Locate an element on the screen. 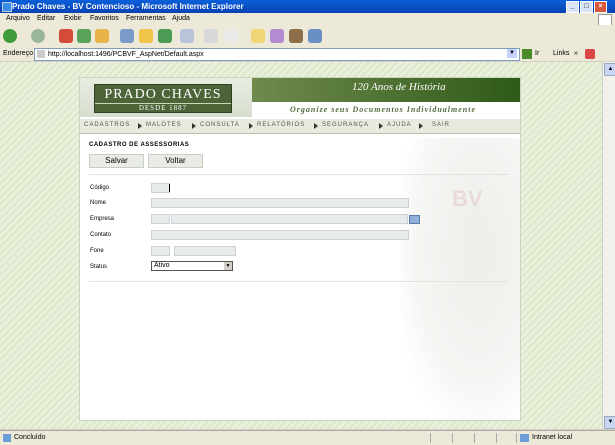  save-button: Salvar is located at coordinates (116, 161).